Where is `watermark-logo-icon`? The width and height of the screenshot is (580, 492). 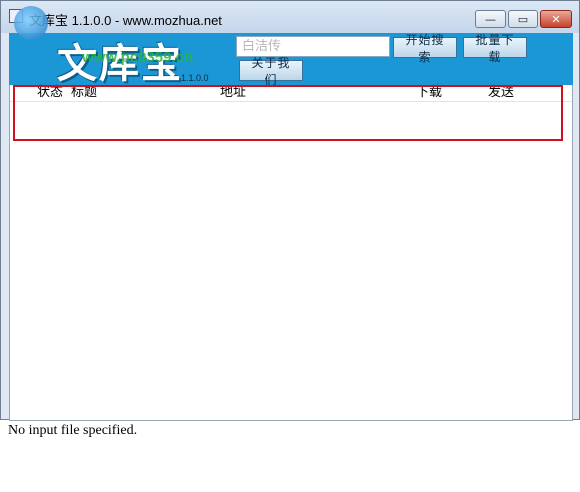
watermark-logo-icon is located at coordinates (31, 23).